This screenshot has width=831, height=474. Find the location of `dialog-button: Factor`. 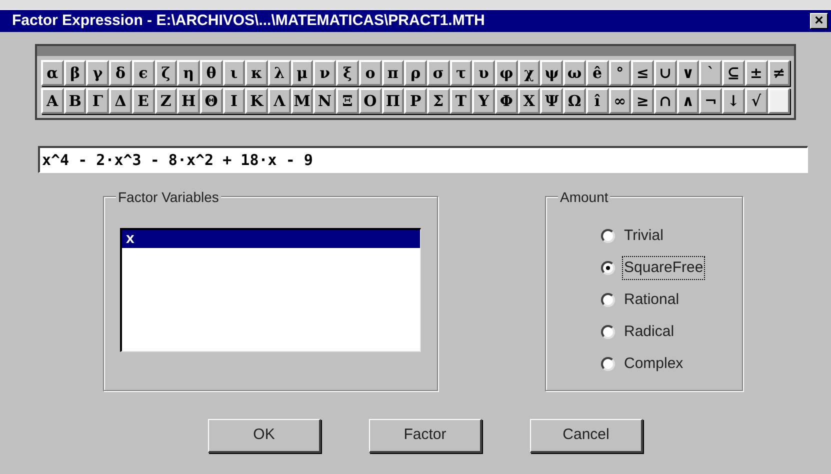

dialog-button: Factor is located at coordinates (425, 436).